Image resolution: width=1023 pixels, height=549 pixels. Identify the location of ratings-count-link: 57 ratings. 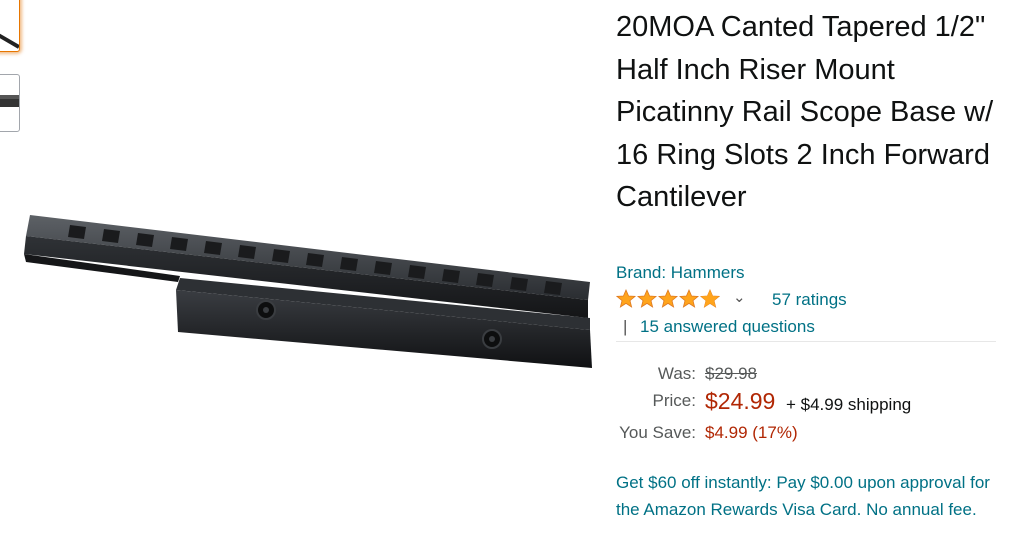
(809, 300).